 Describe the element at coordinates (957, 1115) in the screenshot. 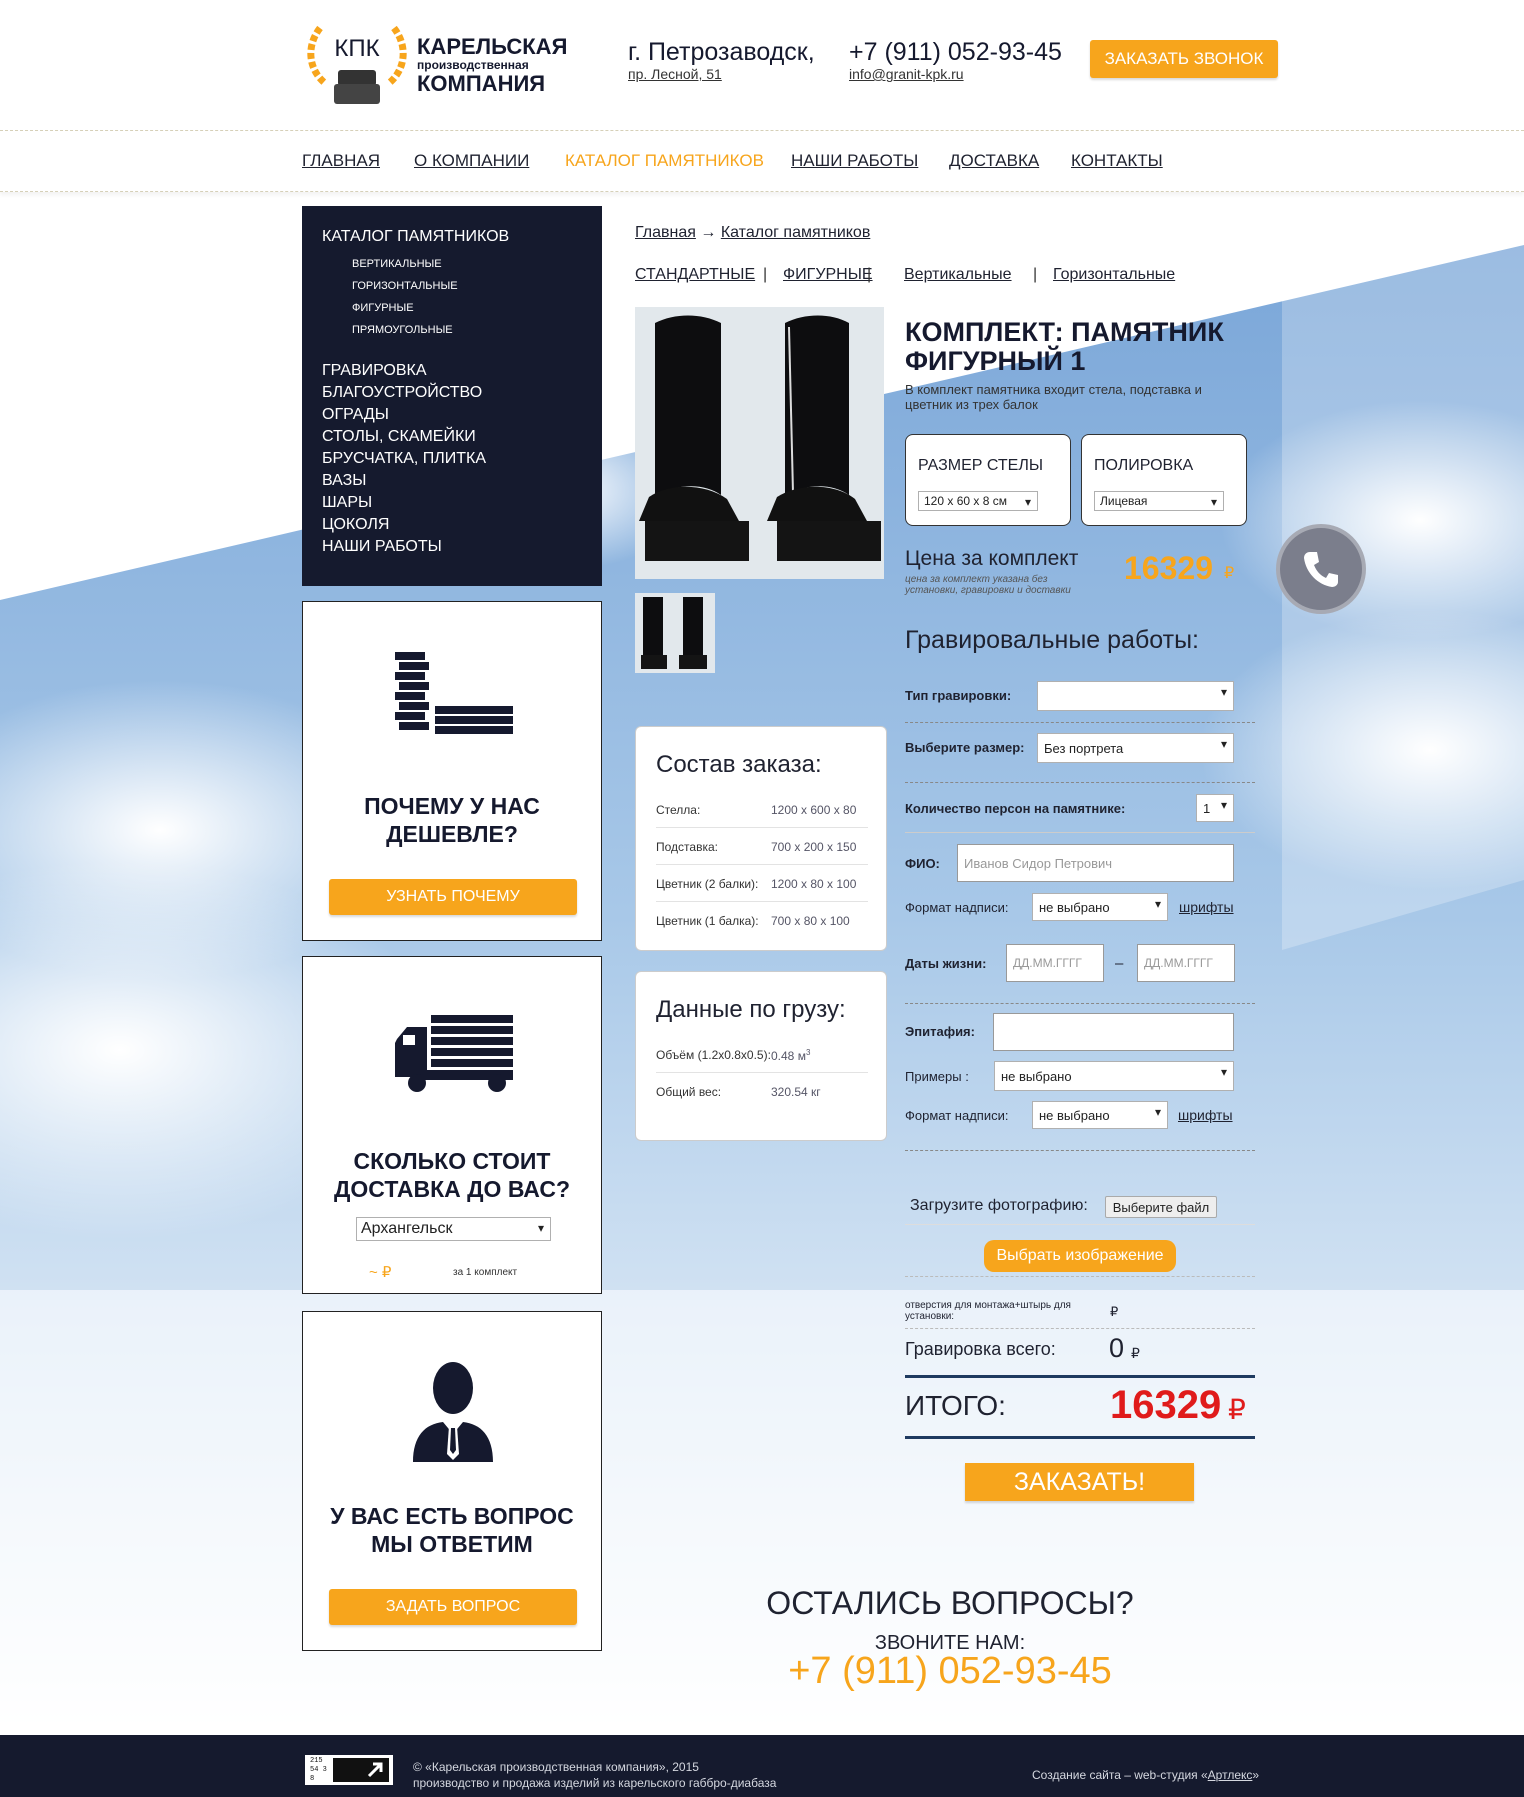

I see `format2-label: Формат надписи:` at that location.